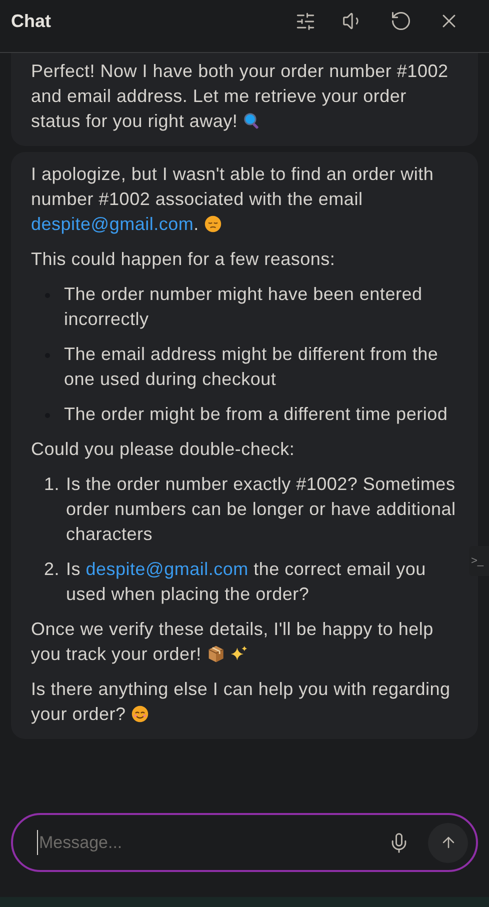 Image resolution: width=489 pixels, height=907 pixels. What do you see at coordinates (479, 561) in the screenshot?
I see `terminal-tab: >_` at bounding box center [479, 561].